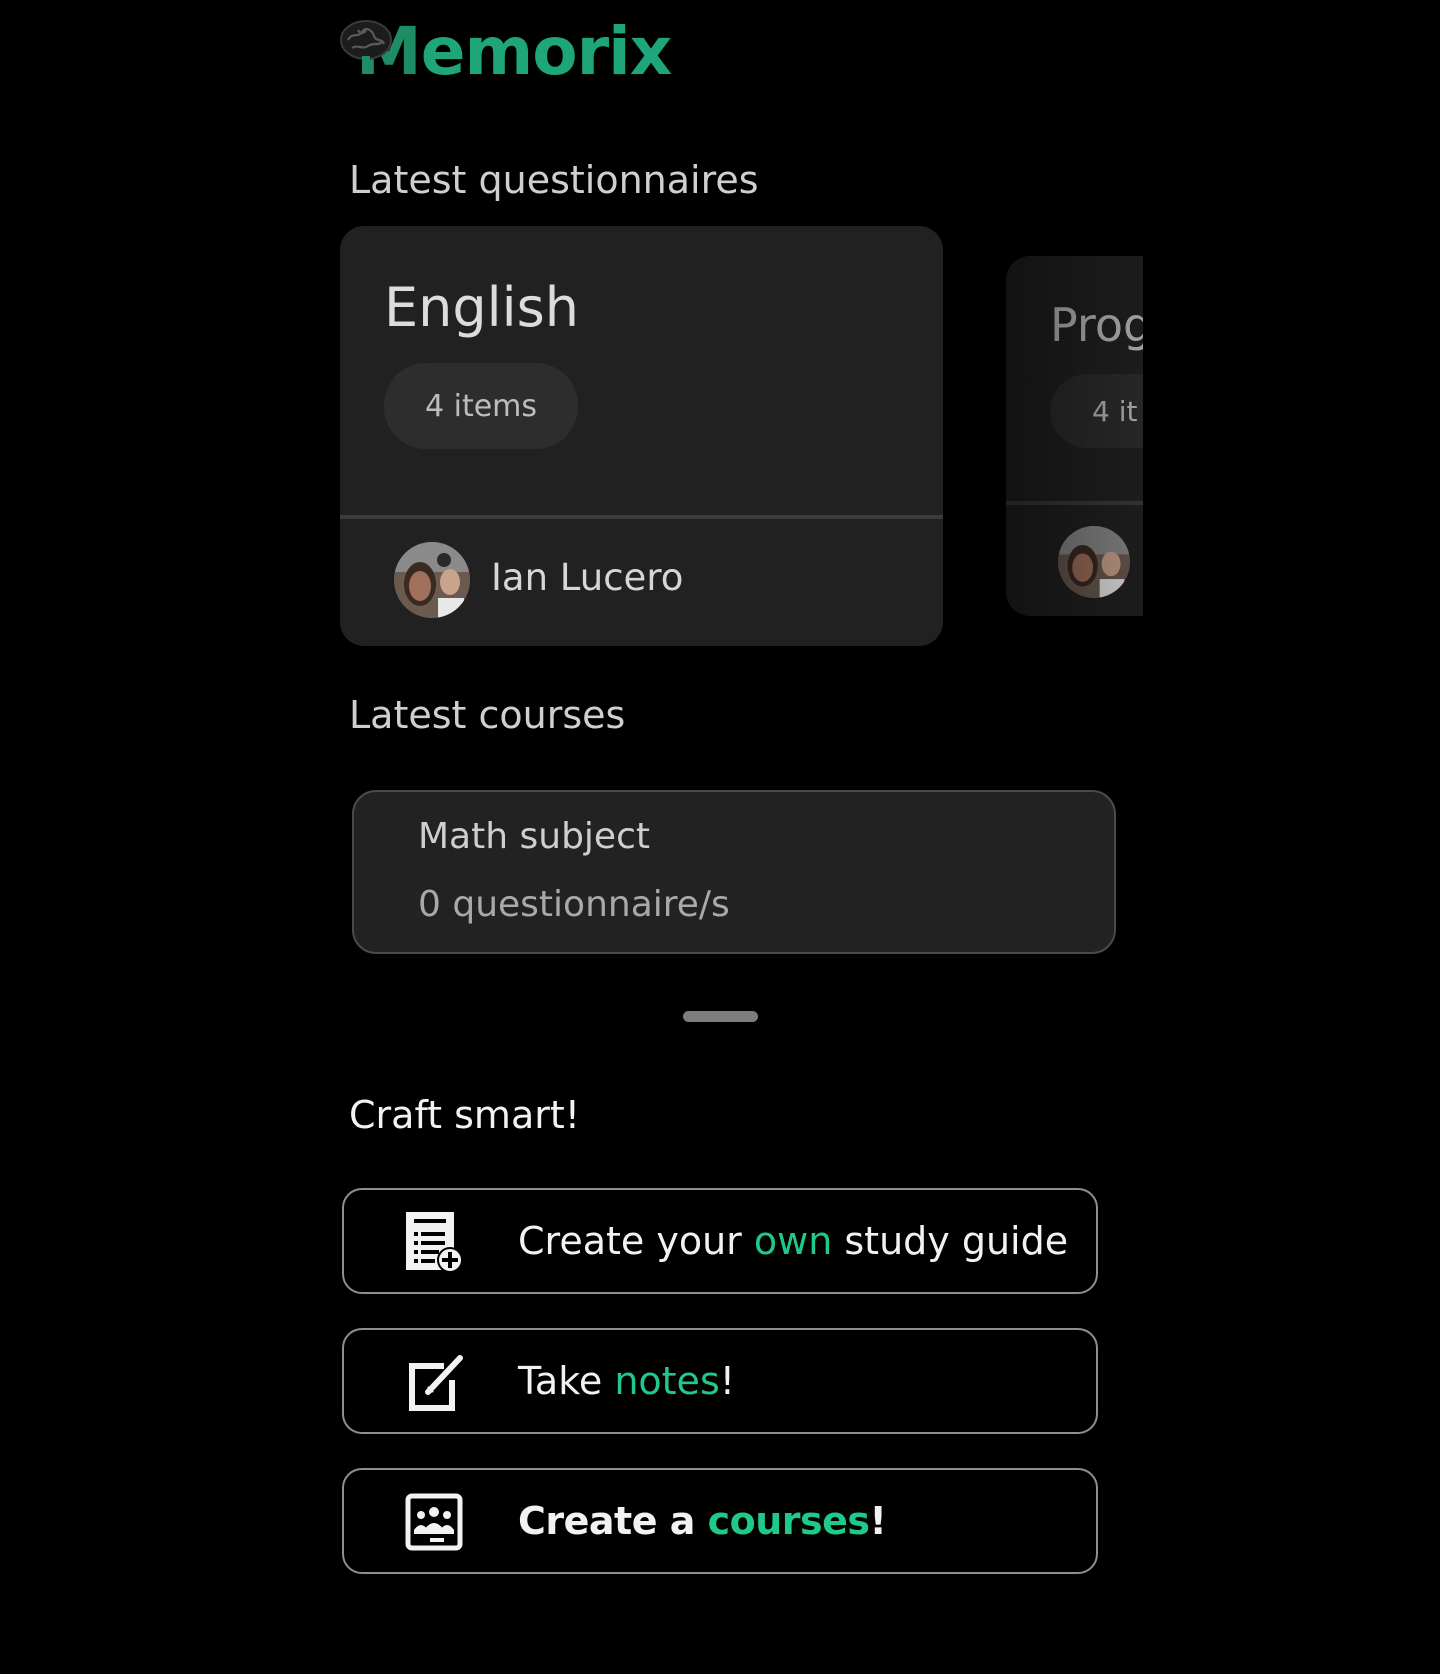 The height and width of the screenshot is (1674, 1440). I want to click on take-notes-button: Take notes!, so click(720, 1381).